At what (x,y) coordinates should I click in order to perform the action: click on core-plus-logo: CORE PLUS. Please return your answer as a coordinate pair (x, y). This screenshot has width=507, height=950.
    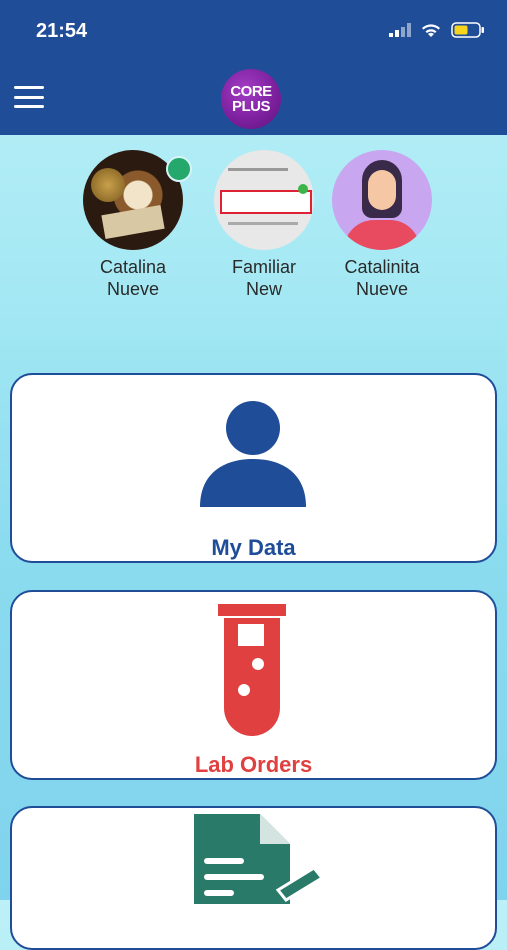
    Looking at the image, I should click on (251, 99).